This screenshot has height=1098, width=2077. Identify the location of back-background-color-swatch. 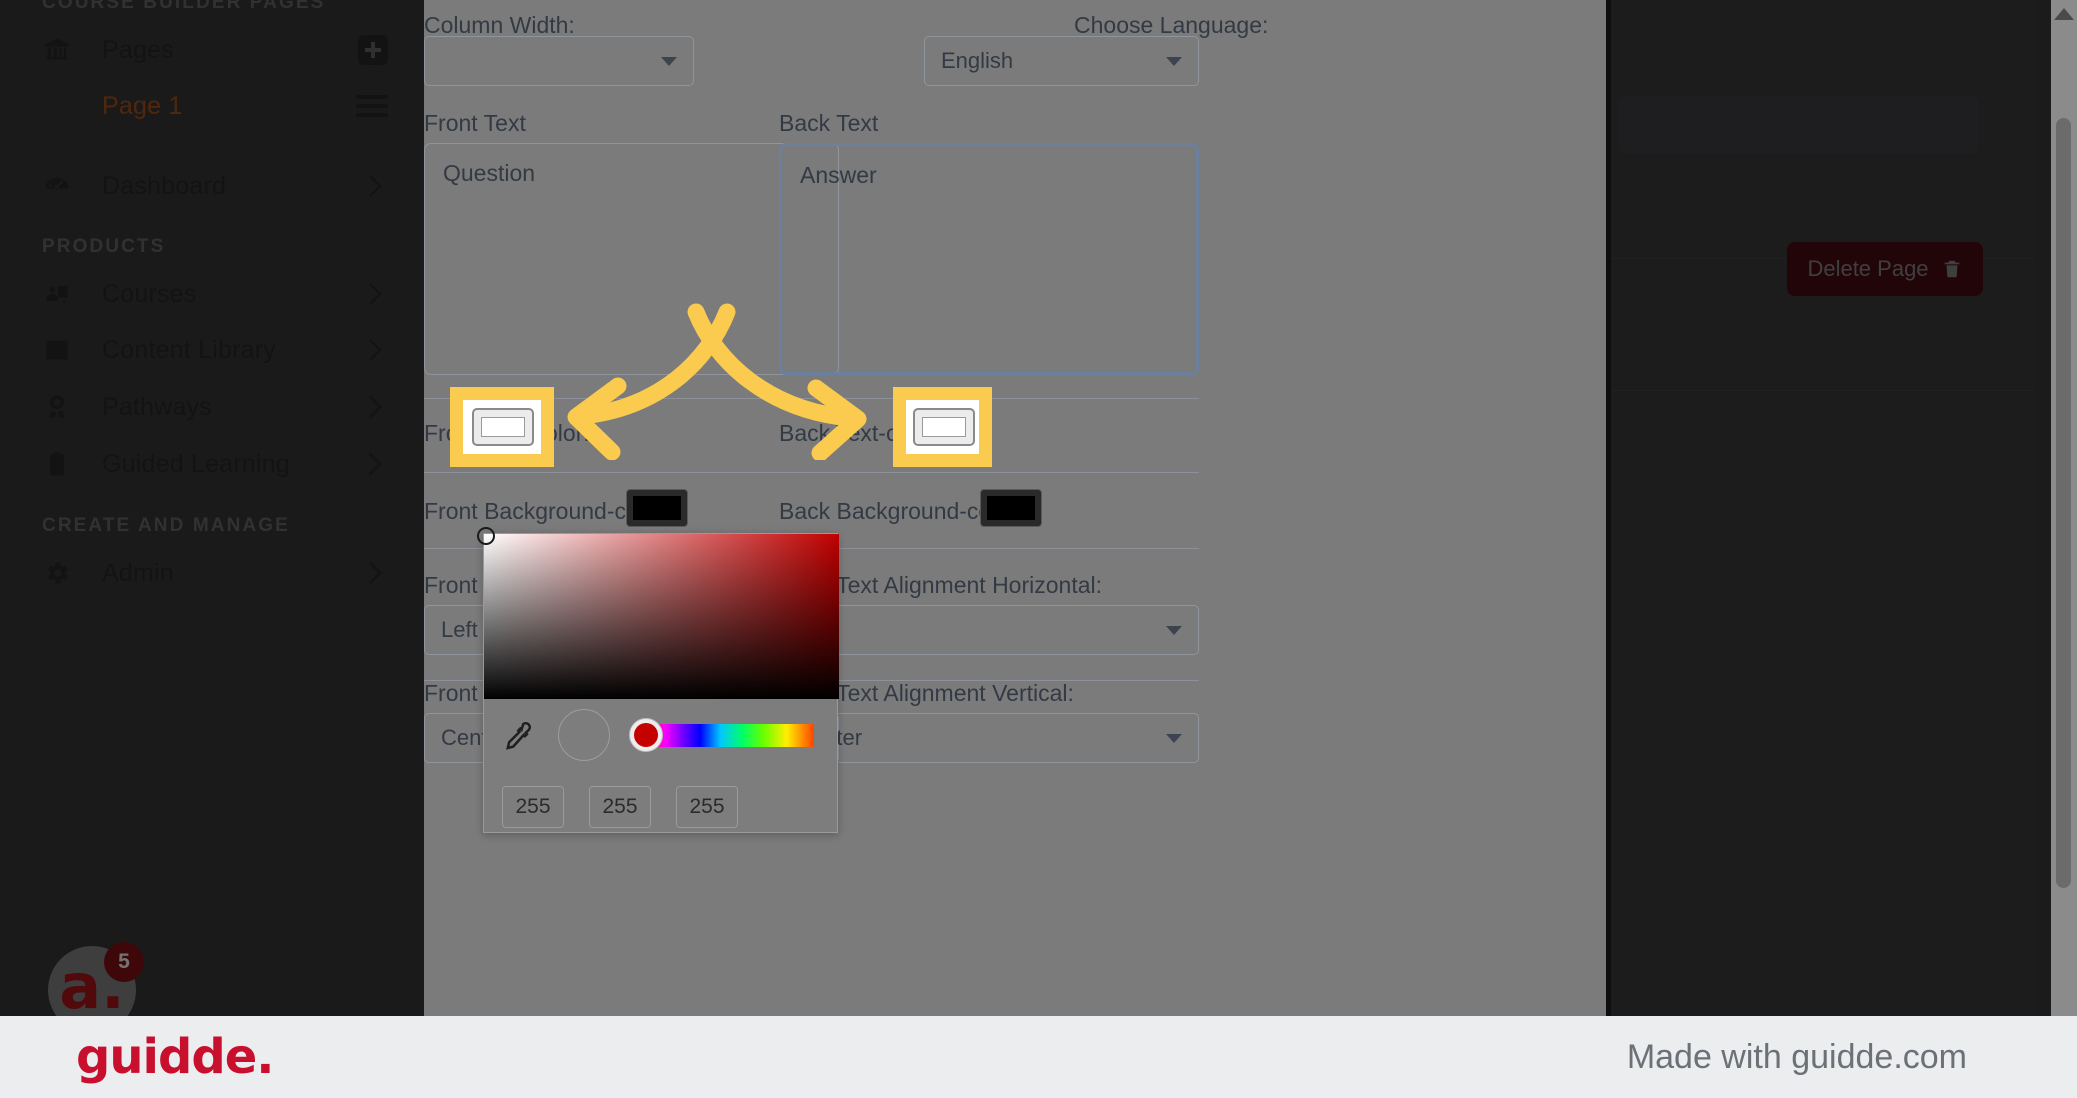
(1011, 508).